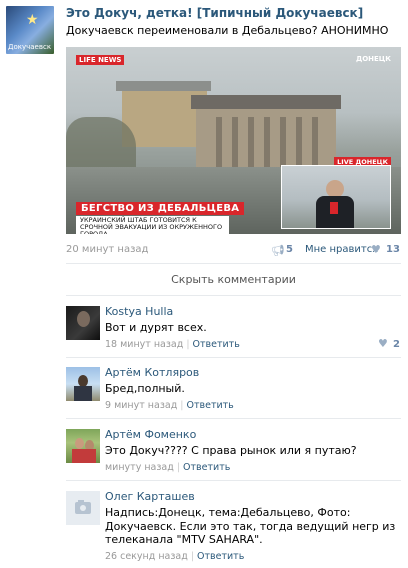 This screenshot has height=568, width=408. I want to click on location-tag: ДОНЕЦК, so click(373, 59).